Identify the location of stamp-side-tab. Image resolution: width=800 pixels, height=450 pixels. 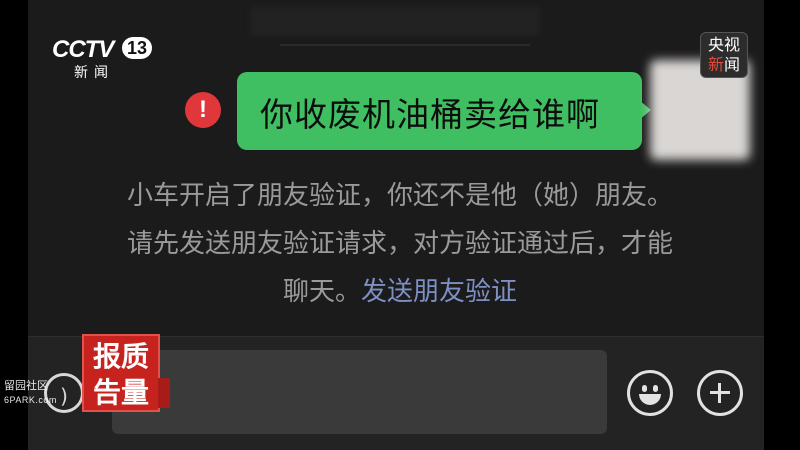
(164, 393).